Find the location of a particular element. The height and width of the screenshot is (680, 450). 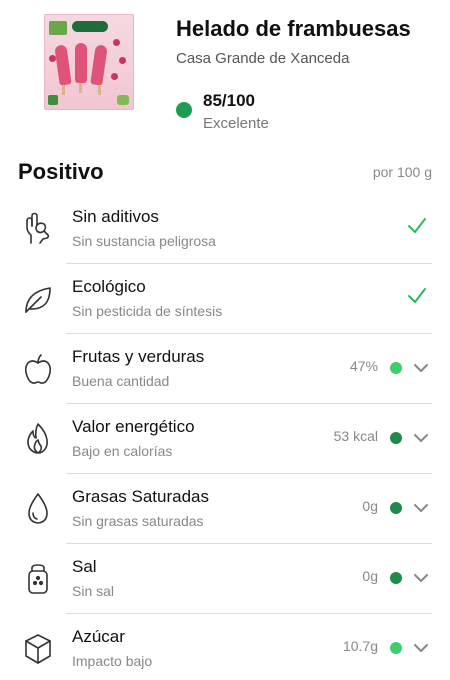

item-label: Ecológico is located at coordinates (109, 286).